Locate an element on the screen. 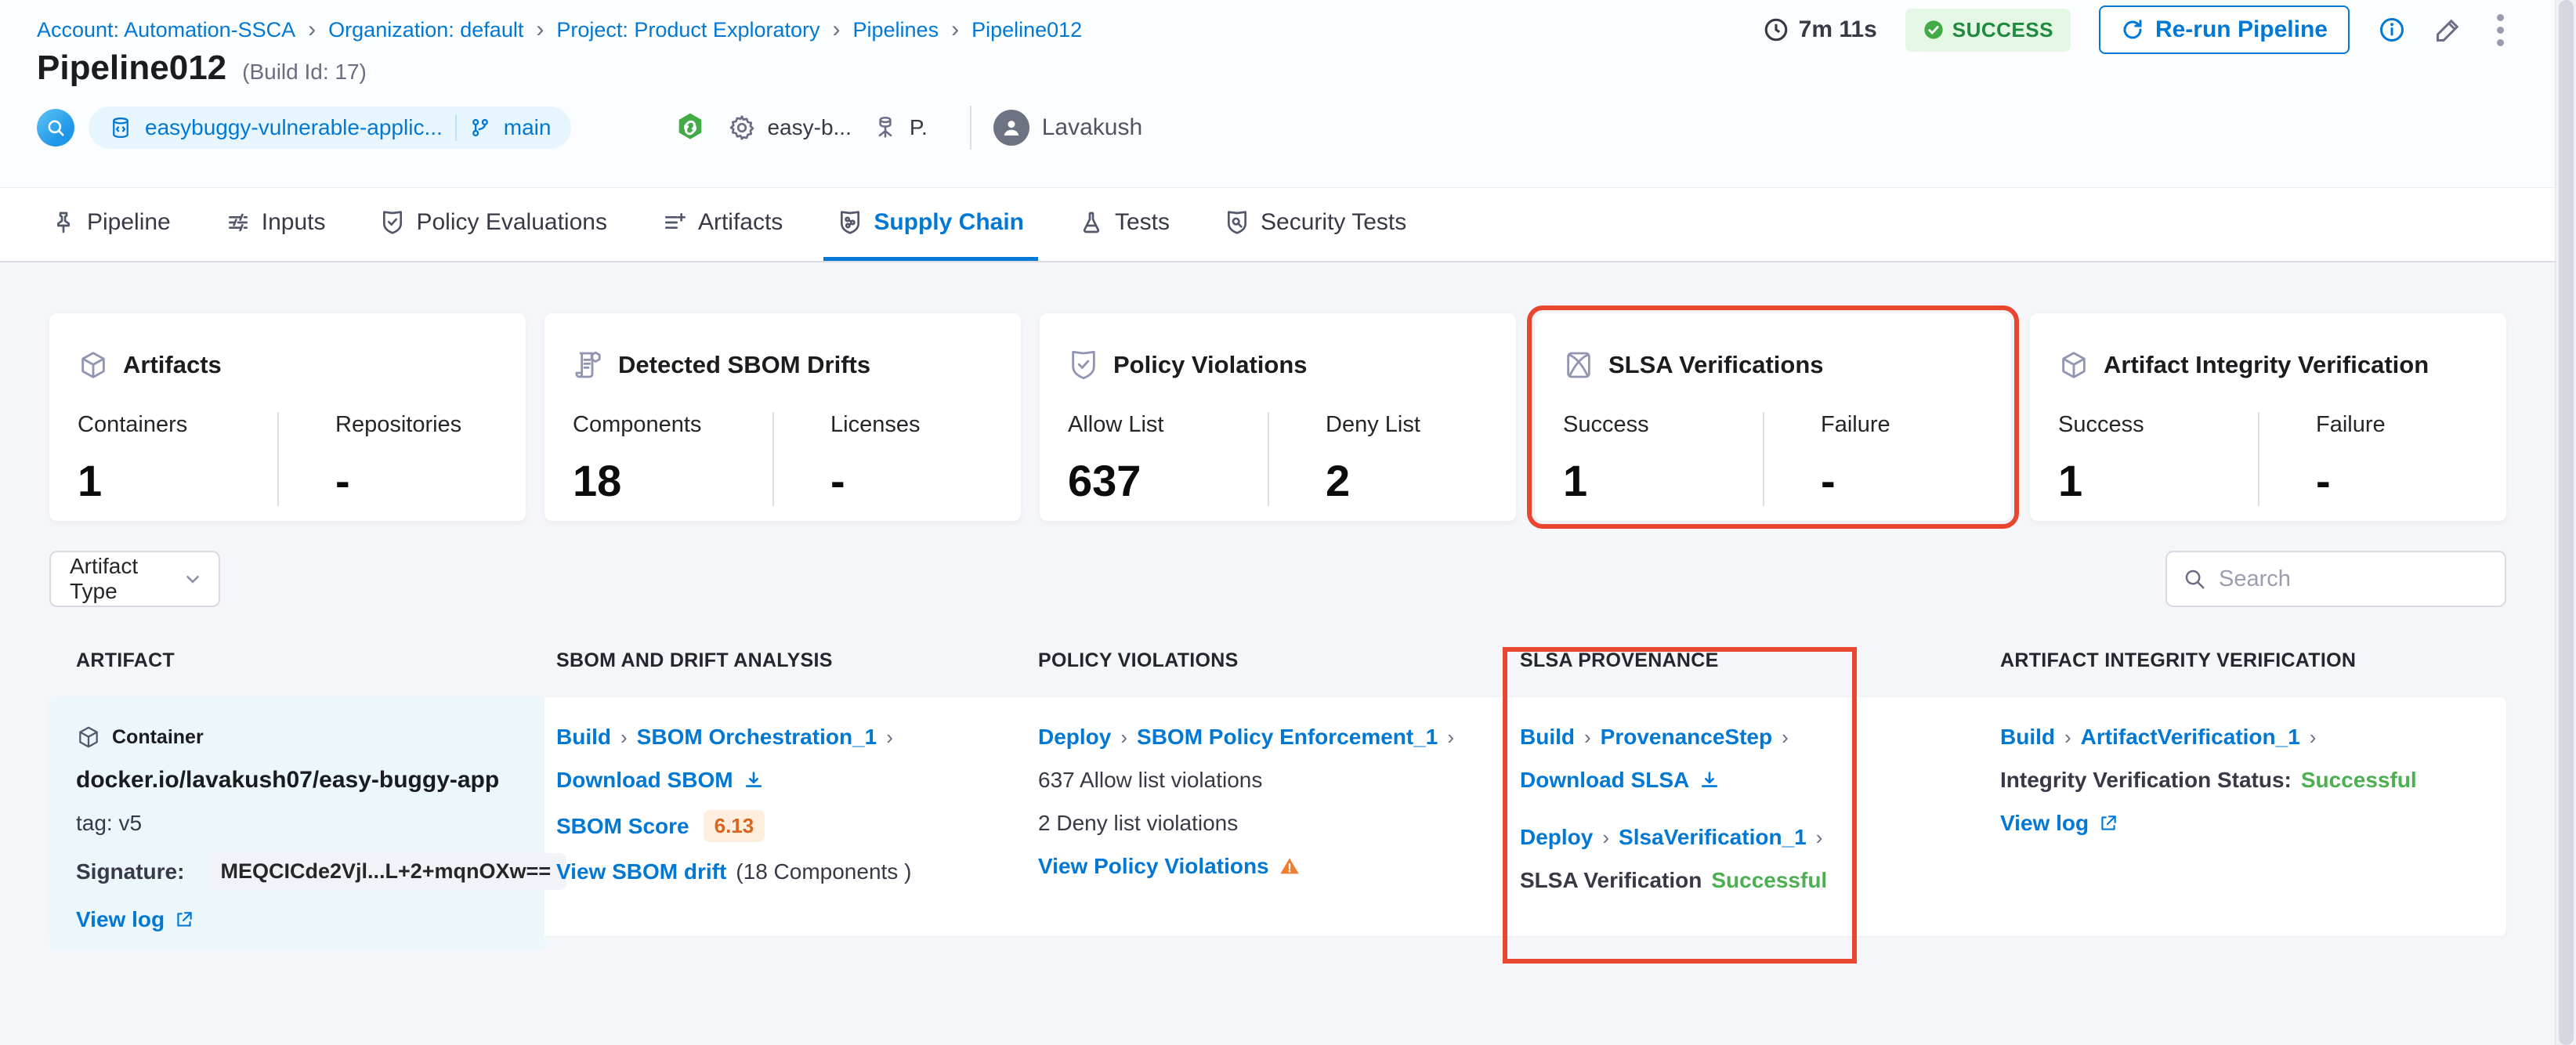 The height and width of the screenshot is (1045, 2576). search-input is located at coordinates (2354, 579).